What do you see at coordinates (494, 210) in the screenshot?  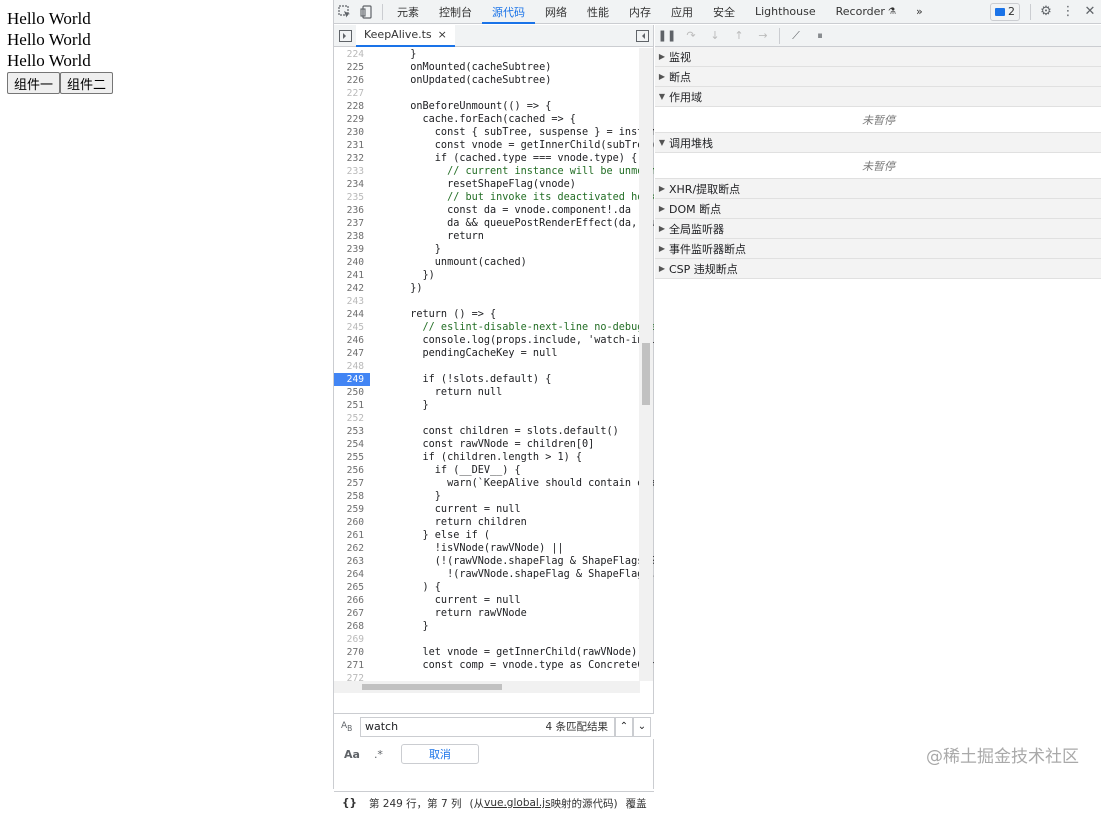 I see `code-line: 236 const da = vnode.component!.da` at bounding box center [494, 210].